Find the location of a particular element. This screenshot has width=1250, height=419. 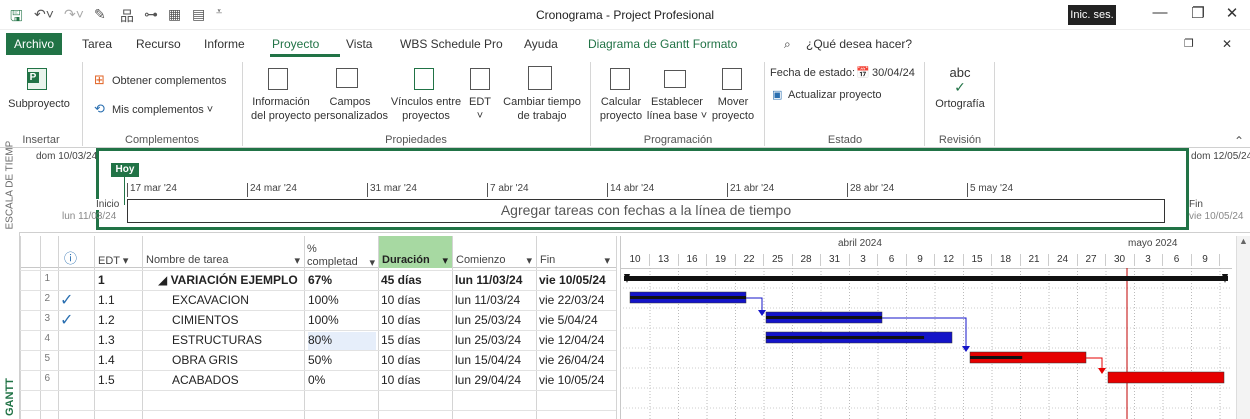

checkmark-icon: ✓ is located at coordinates (960, 87).